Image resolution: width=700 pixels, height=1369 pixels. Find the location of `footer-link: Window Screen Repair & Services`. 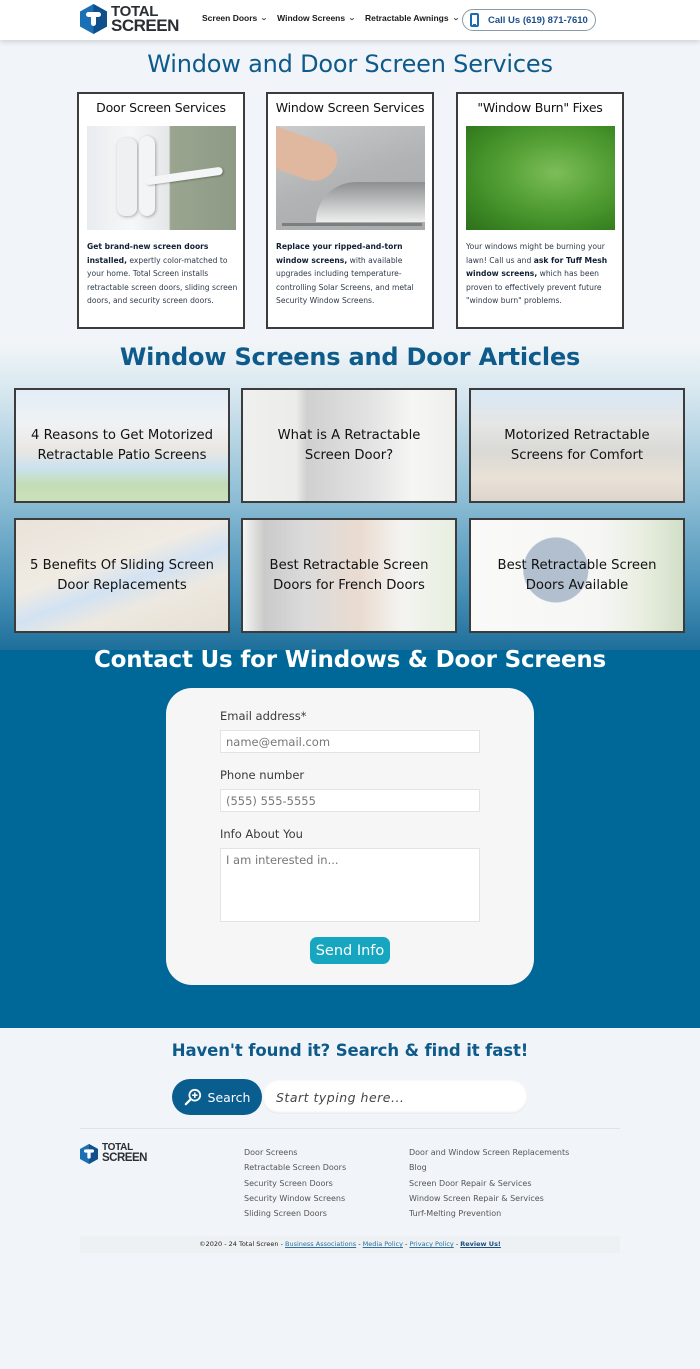

footer-link: Window Screen Repair & Services is located at coordinates (489, 1198).